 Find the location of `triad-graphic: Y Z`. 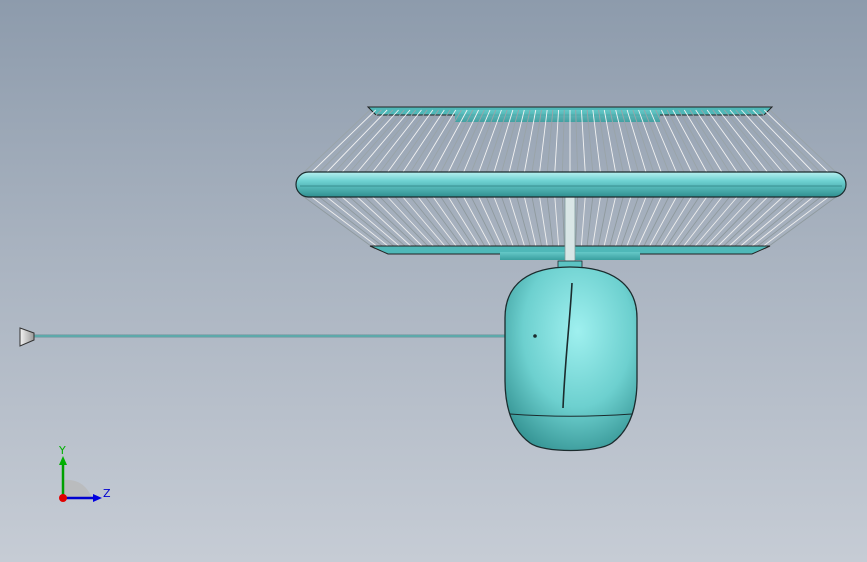

triad-graphic: Y Z is located at coordinates (84, 473).